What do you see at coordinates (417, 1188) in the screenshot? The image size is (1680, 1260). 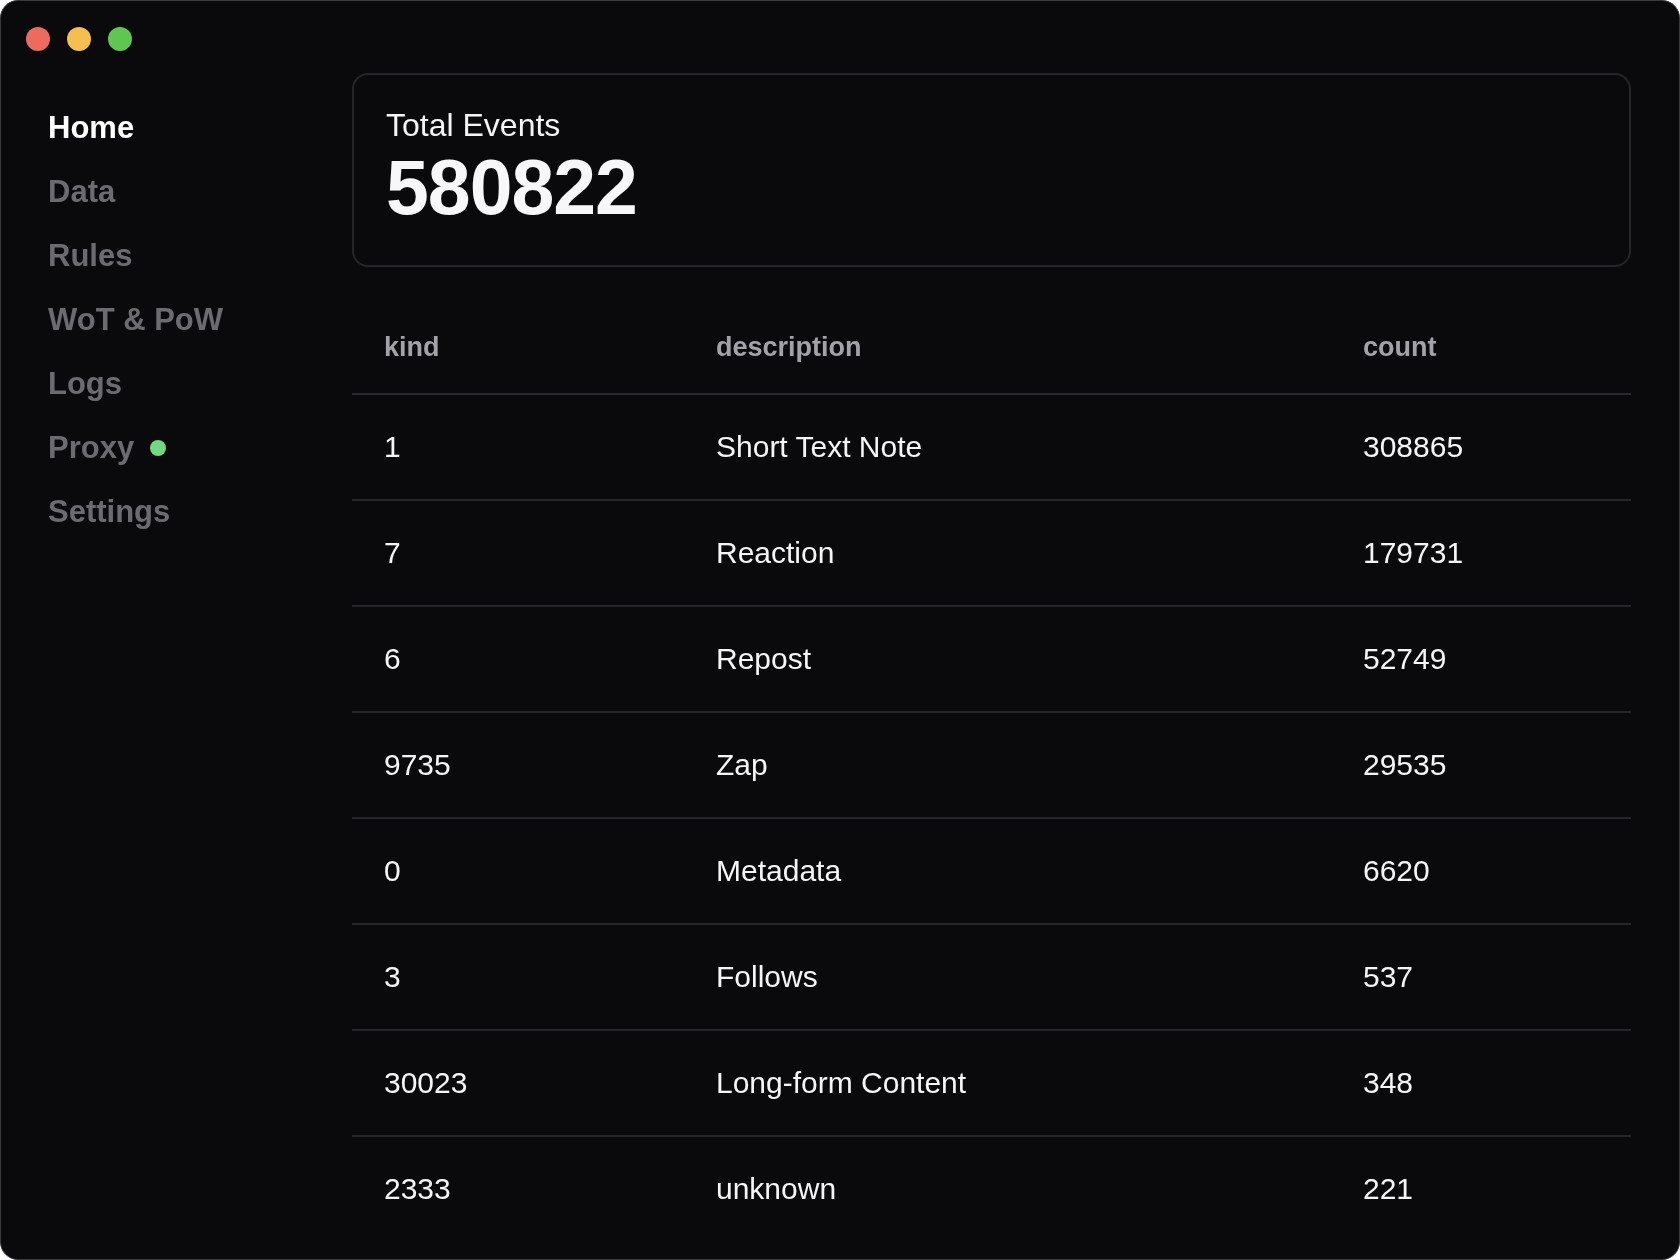 I see `table-cell: 2333` at bounding box center [417, 1188].